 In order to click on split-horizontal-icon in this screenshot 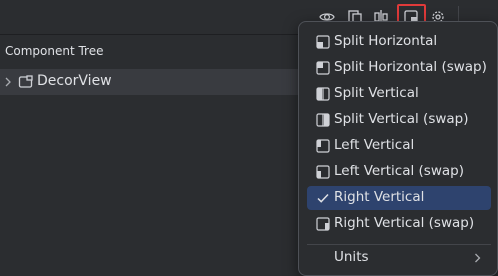, I will do `click(323, 42)`.